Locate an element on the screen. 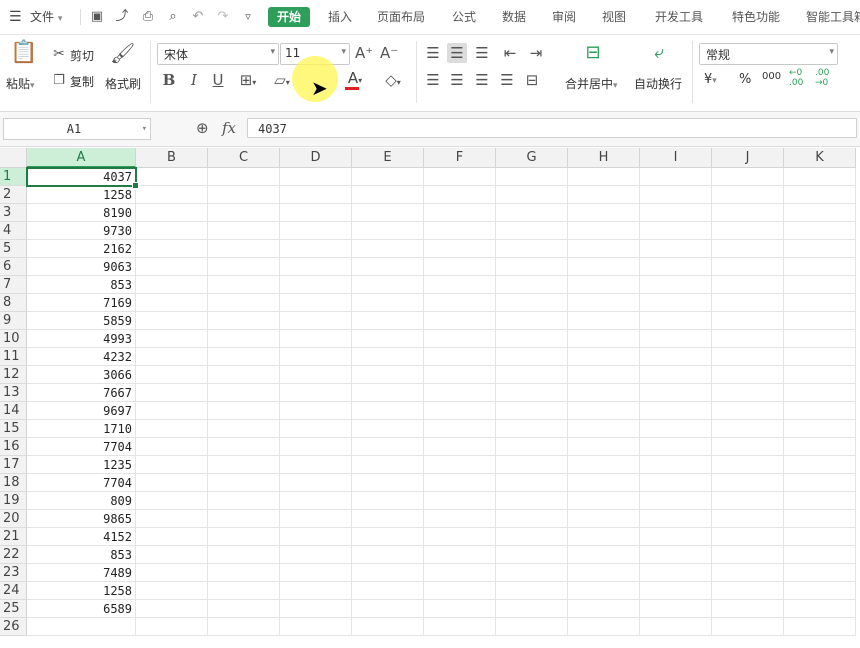 The width and height of the screenshot is (860, 648). cell-j6 is located at coordinates (748, 267).